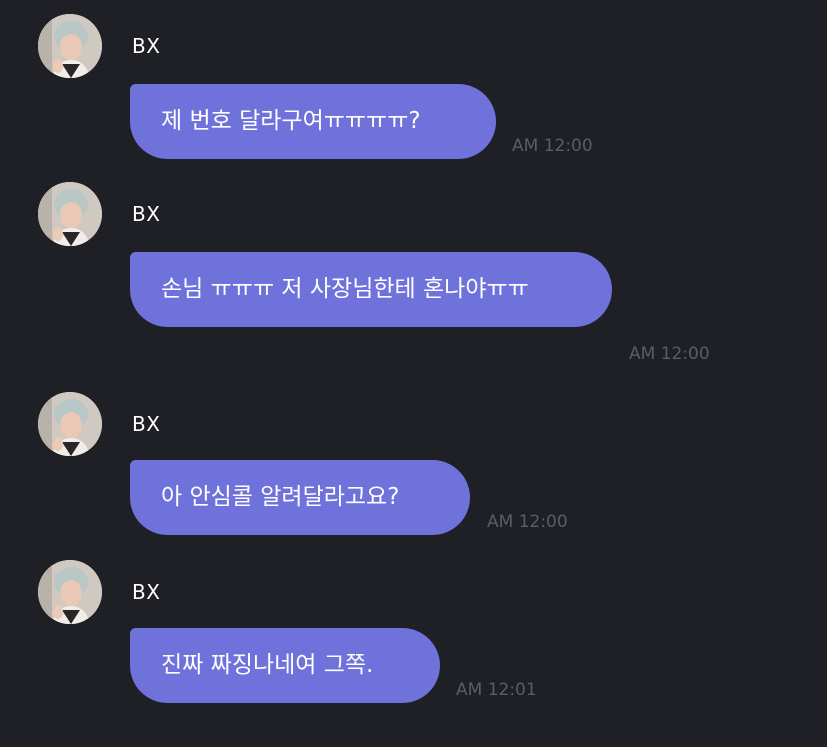 The height and width of the screenshot is (747, 827). I want to click on message-bubble: 손님 ㅠㅠㅠ 저 사장님한테 혼나야ㅠㅠ, so click(371, 289).